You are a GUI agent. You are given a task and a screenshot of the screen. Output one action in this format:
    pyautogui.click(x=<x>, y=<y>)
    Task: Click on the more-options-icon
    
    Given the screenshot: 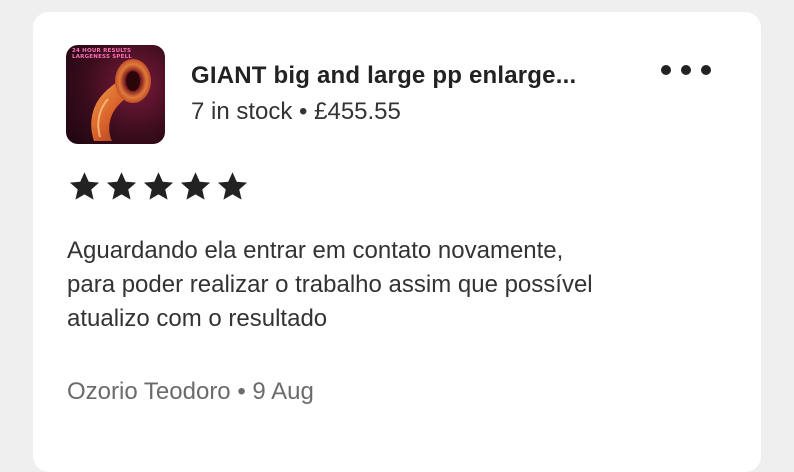 What is the action you would take?
    pyautogui.click(x=666, y=70)
    